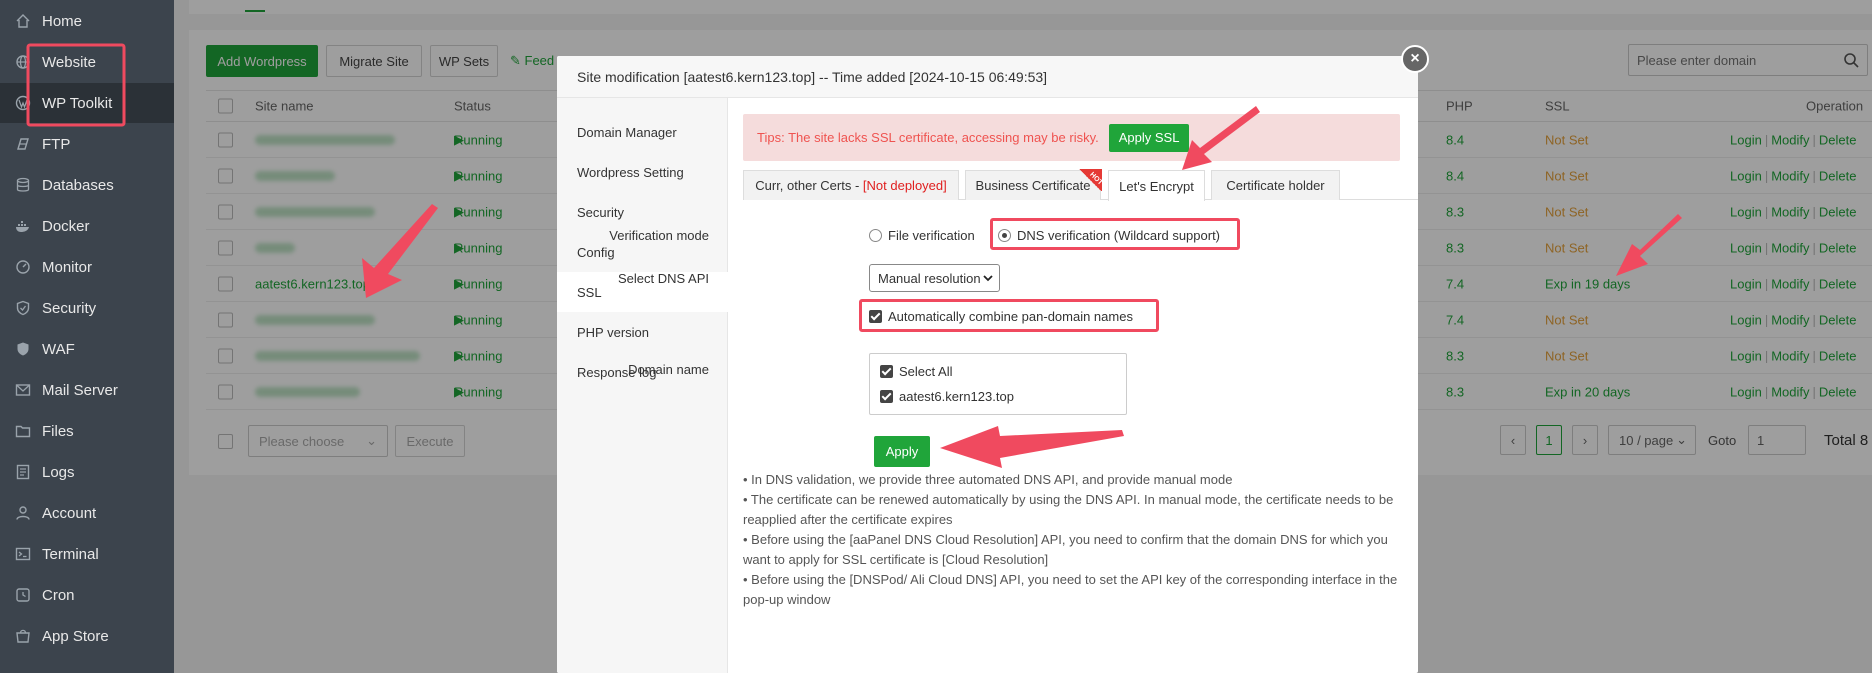 Image resolution: width=1872 pixels, height=673 pixels. Describe the element at coordinates (23, 431) in the screenshot. I see `folder-icon` at that location.